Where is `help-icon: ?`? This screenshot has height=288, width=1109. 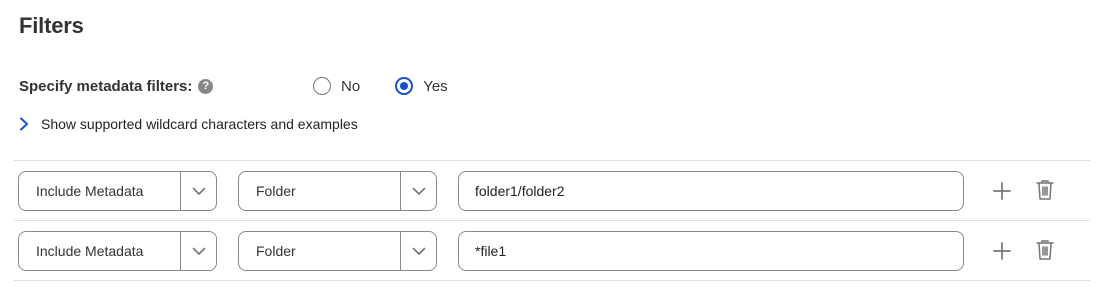
help-icon: ? is located at coordinates (206, 86).